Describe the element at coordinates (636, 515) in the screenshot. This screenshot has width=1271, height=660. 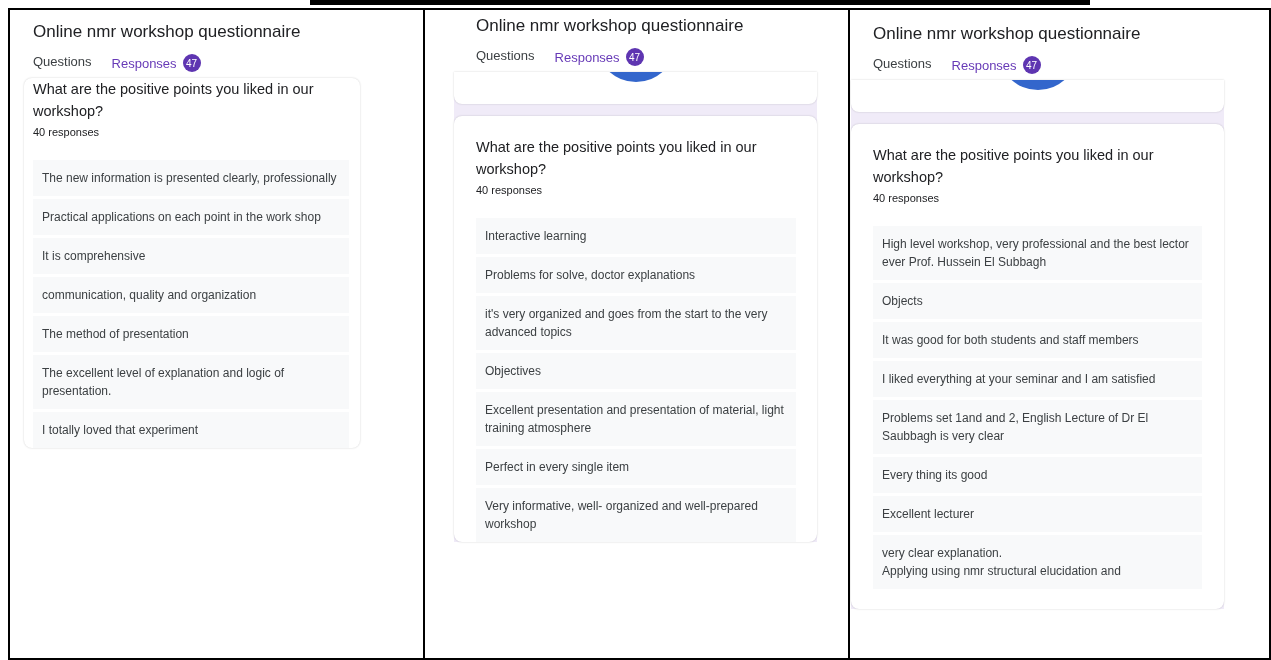
I see `response-item: Very informative, well- organized and well-prepared workshop` at that location.